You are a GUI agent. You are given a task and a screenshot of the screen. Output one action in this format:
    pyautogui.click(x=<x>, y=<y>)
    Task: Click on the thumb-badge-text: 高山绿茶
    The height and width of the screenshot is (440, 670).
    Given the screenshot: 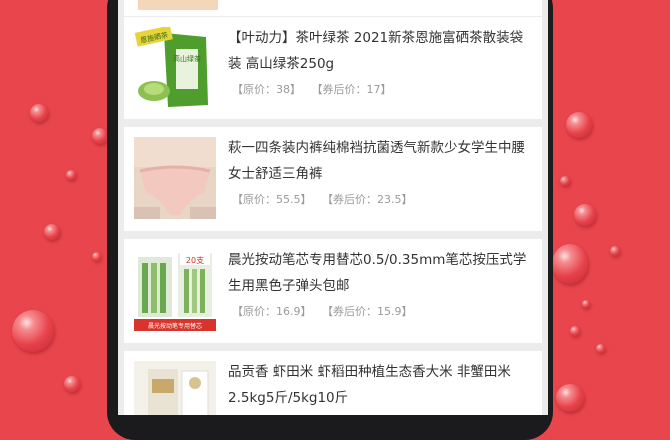 What is the action you would take?
    pyautogui.click(x=187, y=58)
    